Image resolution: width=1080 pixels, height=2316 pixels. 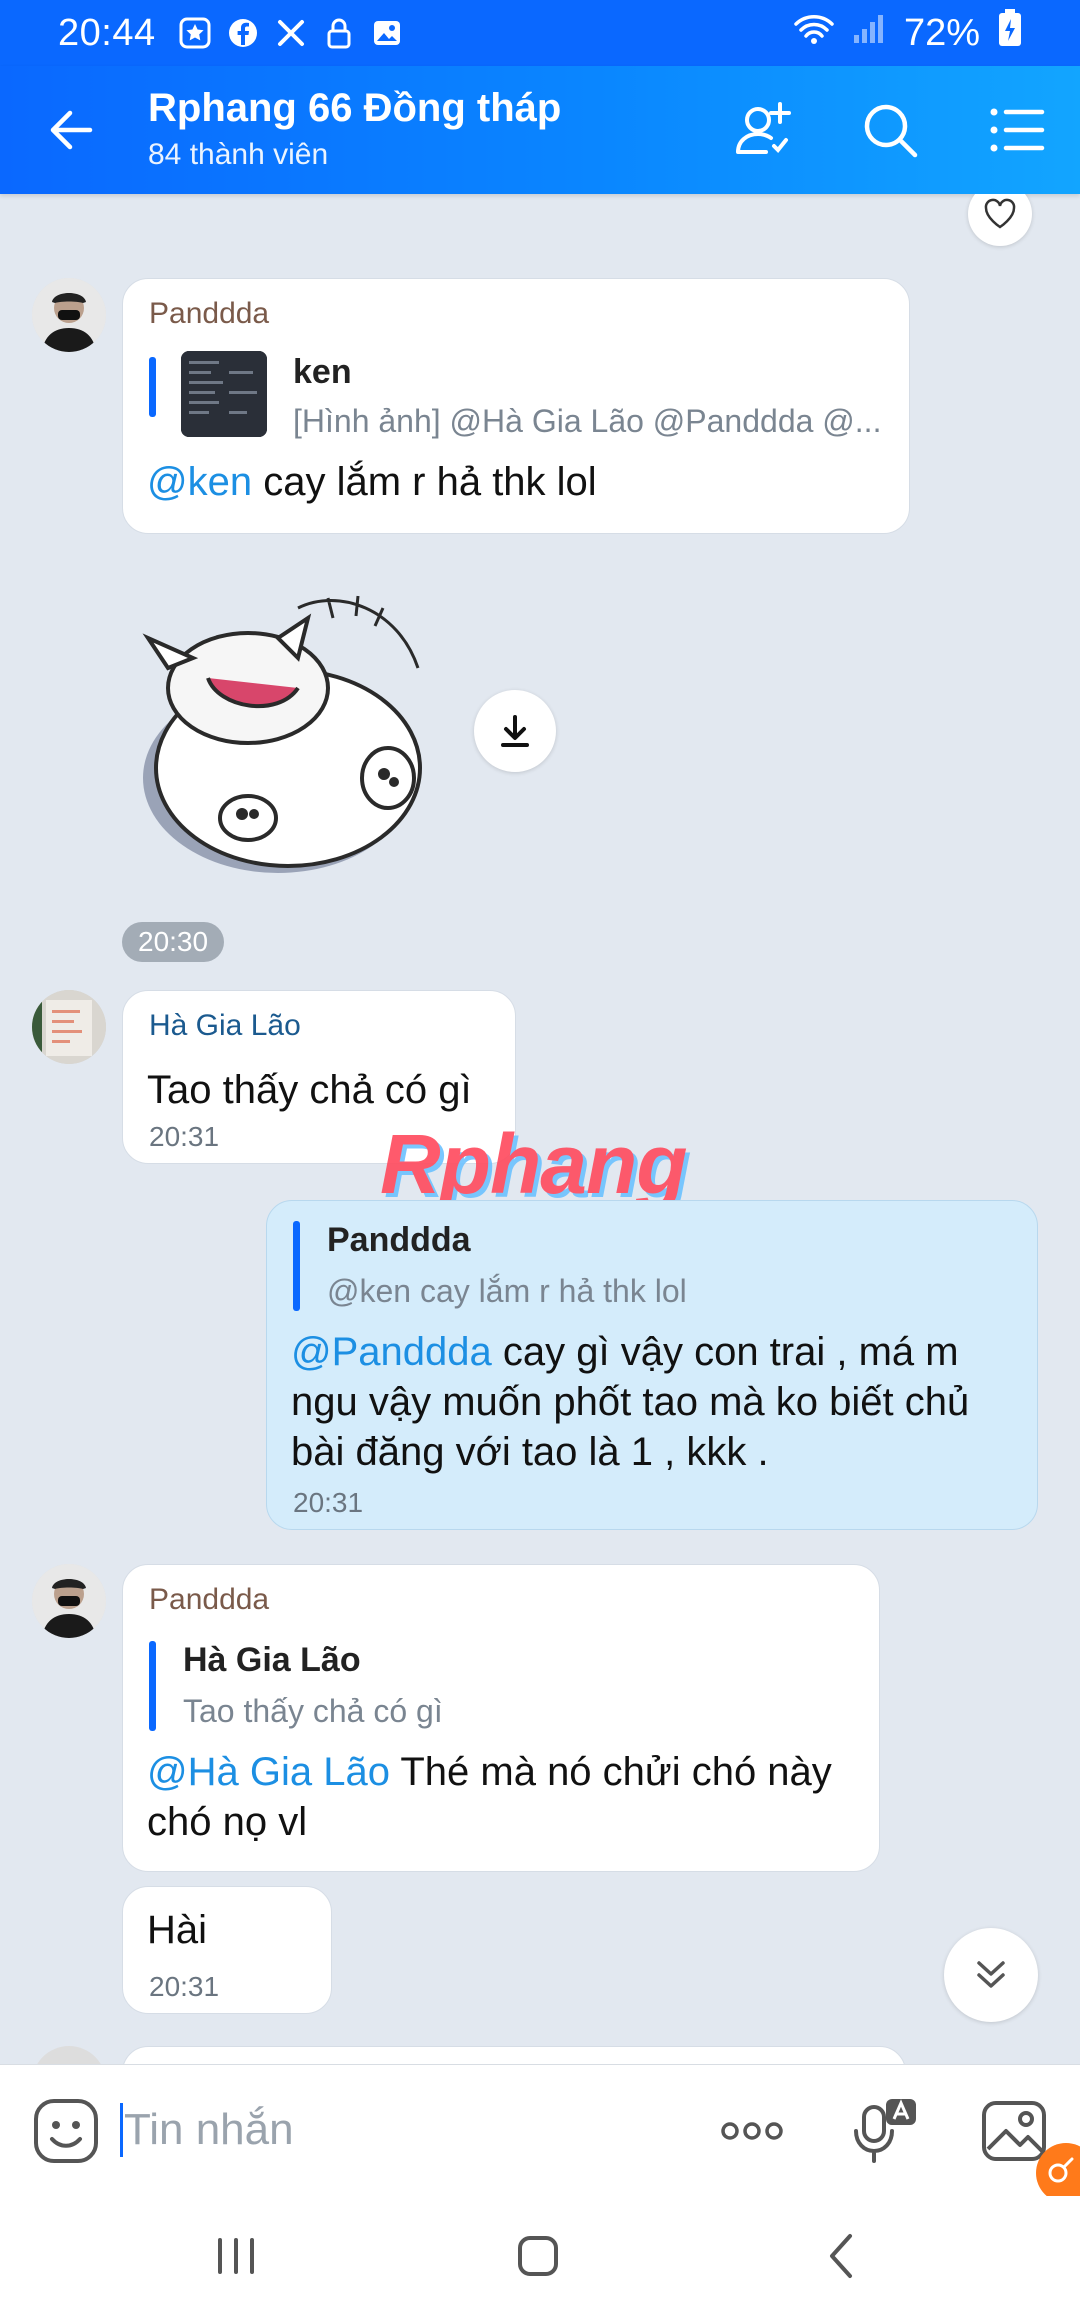 What do you see at coordinates (372, 482) in the screenshot?
I see `message-text: @ken cay lắm r hả thk lol` at bounding box center [372, 482].